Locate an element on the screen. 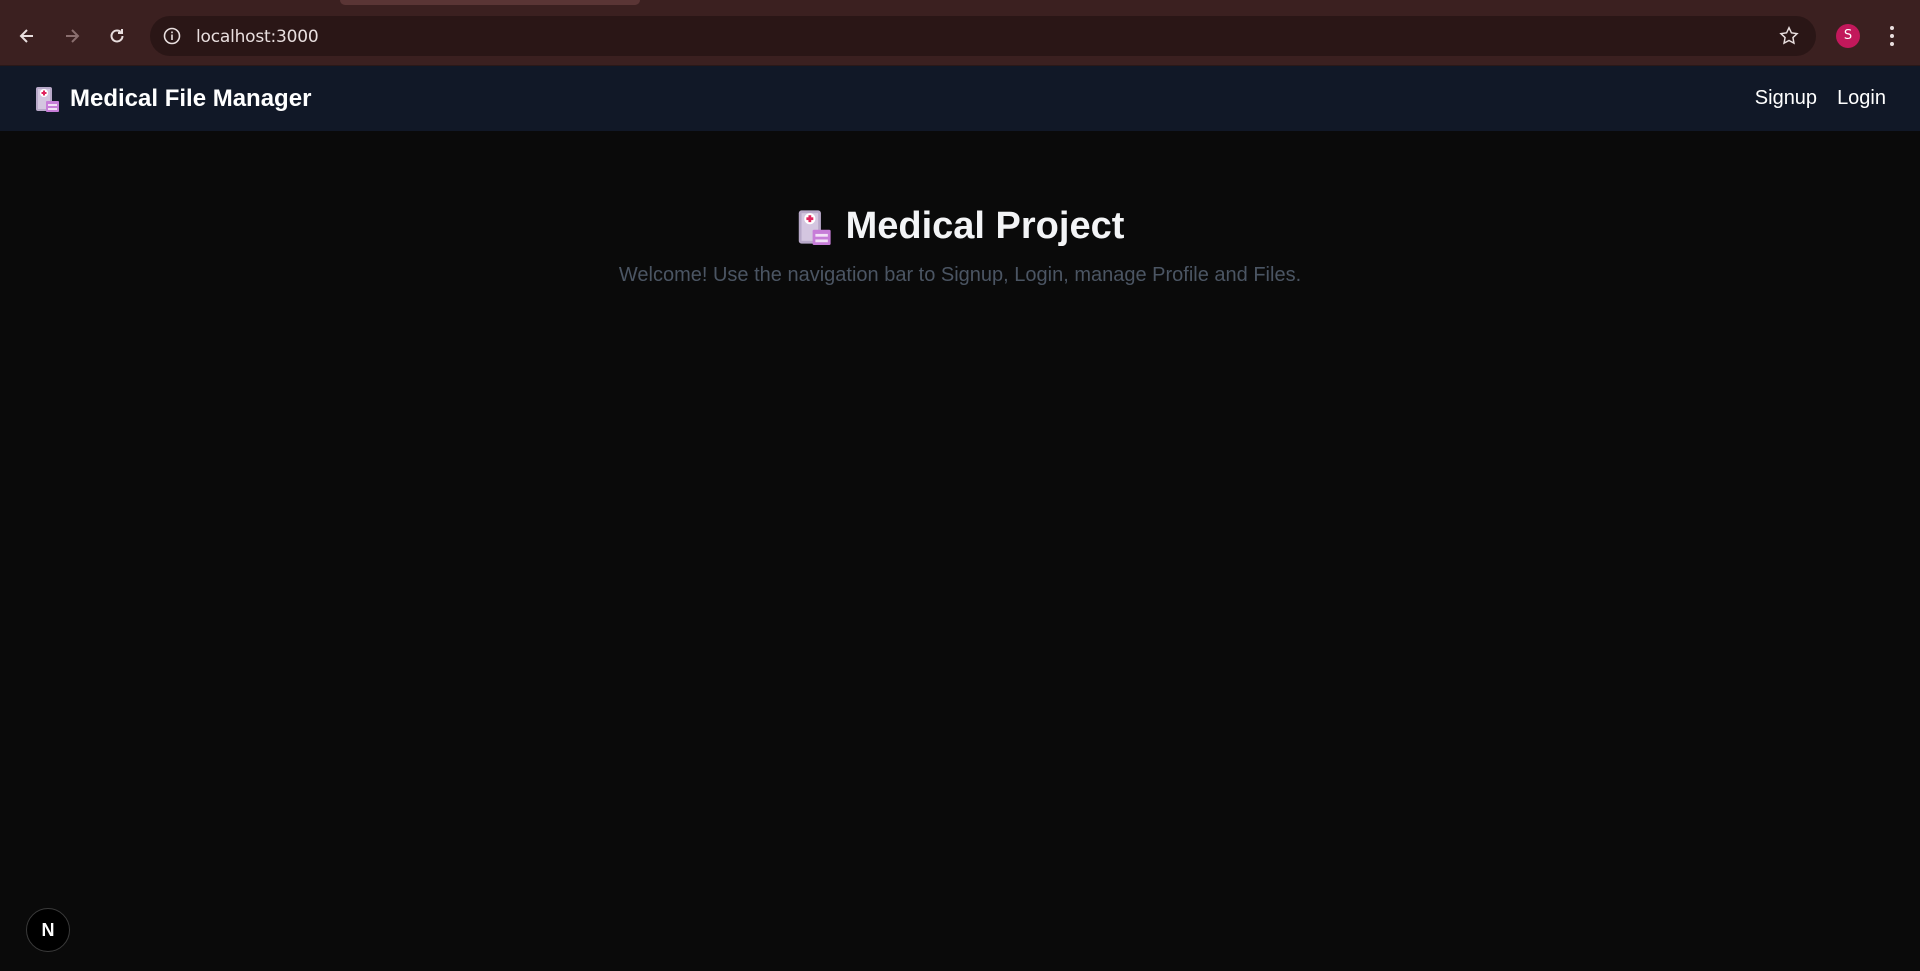 Image resolution: width=1920 pixels, height=971 pixels. brand: Medical File Manager is located at coordinates (172, 99).